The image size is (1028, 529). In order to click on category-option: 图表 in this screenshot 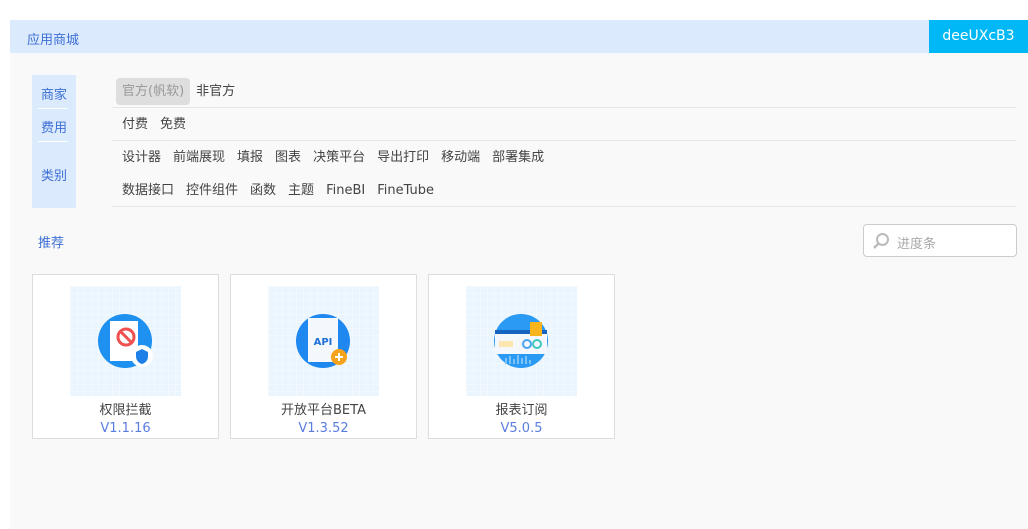, I will do `click(288, 157)`.